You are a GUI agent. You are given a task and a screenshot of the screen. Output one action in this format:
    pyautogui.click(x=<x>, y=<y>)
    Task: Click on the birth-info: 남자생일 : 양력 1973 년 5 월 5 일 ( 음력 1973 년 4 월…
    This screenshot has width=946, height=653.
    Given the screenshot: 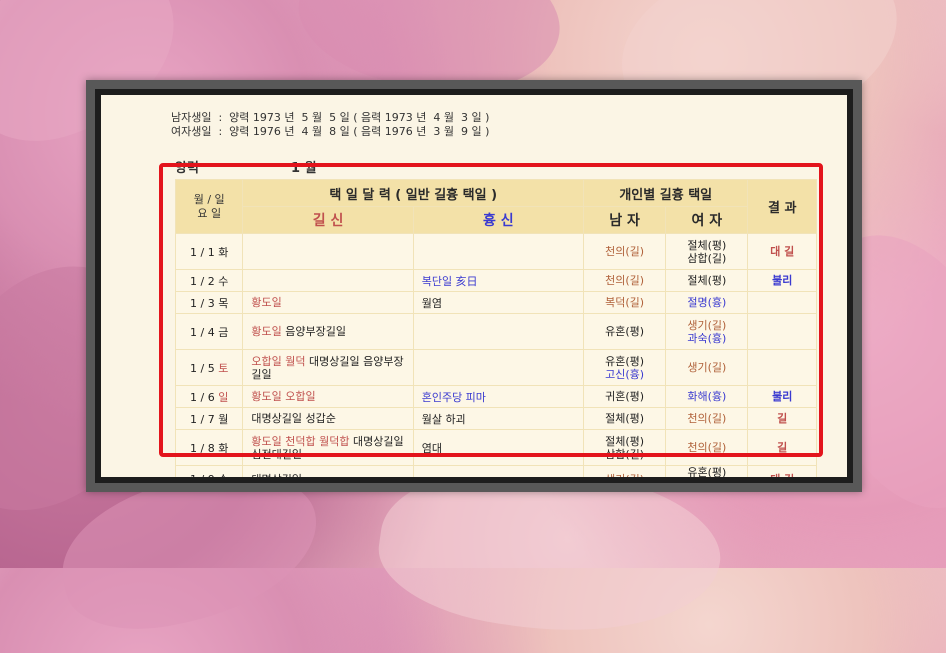 What is the action you would take?
    pyautogui.click(x=330, y=125)
    